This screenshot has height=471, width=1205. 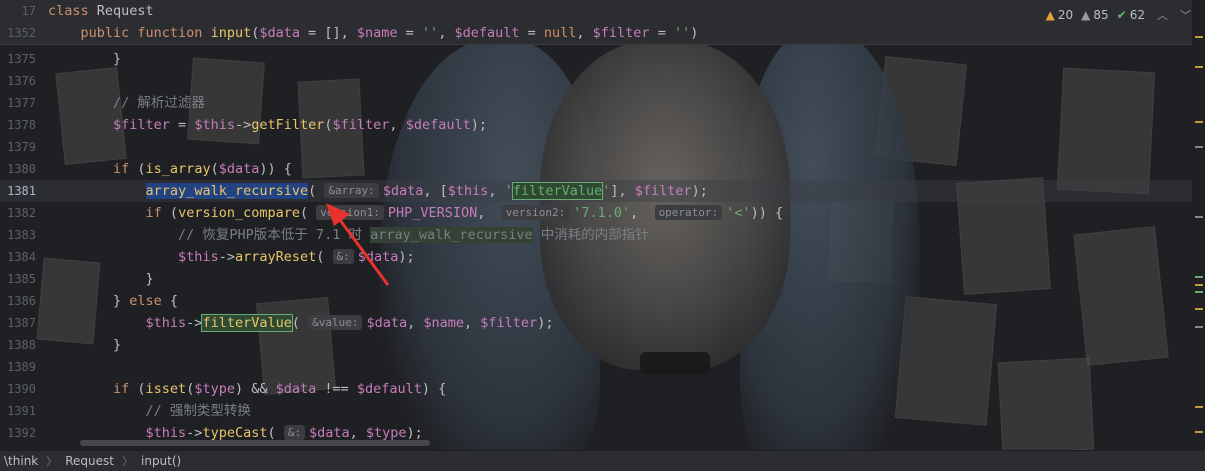 I want to click on chevron-right-icon: 〉, so click(x=52, y=461).